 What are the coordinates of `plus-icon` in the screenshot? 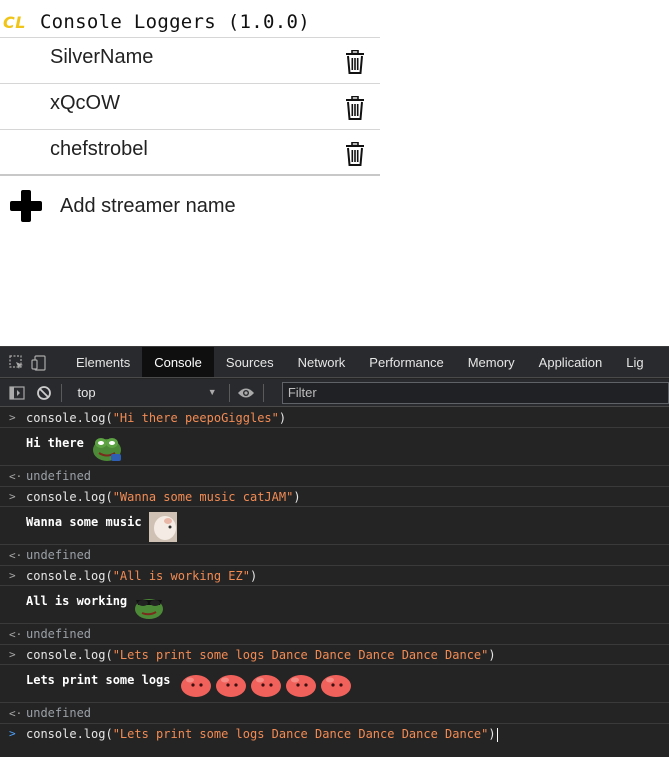 It's located at (26, 206).